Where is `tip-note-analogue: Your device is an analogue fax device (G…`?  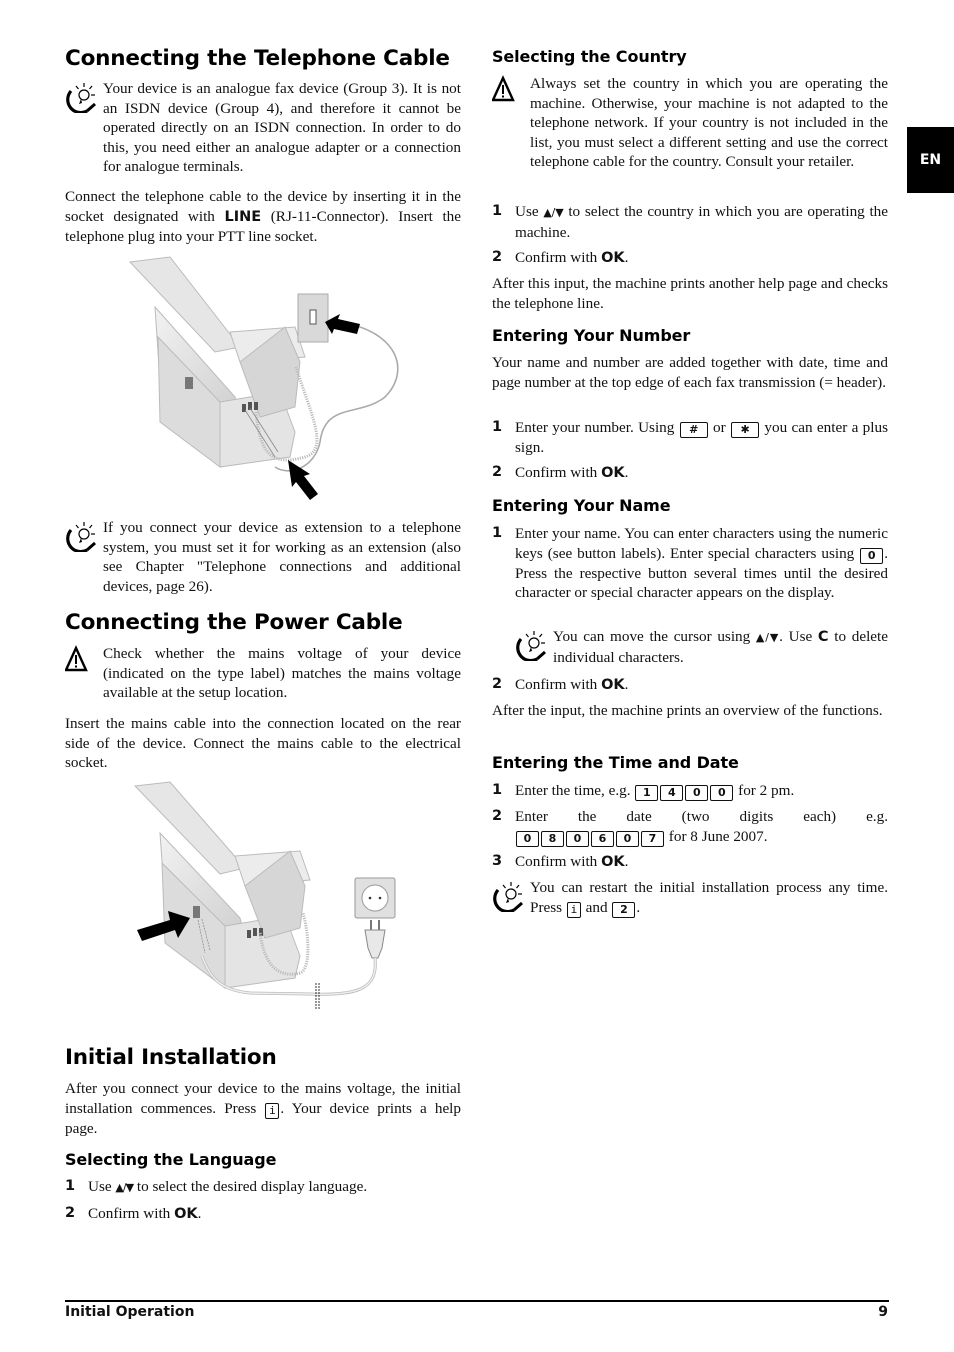 tip-note-analogue: Your device is an analogue fax device (G… is located at coordinates (263, 128).